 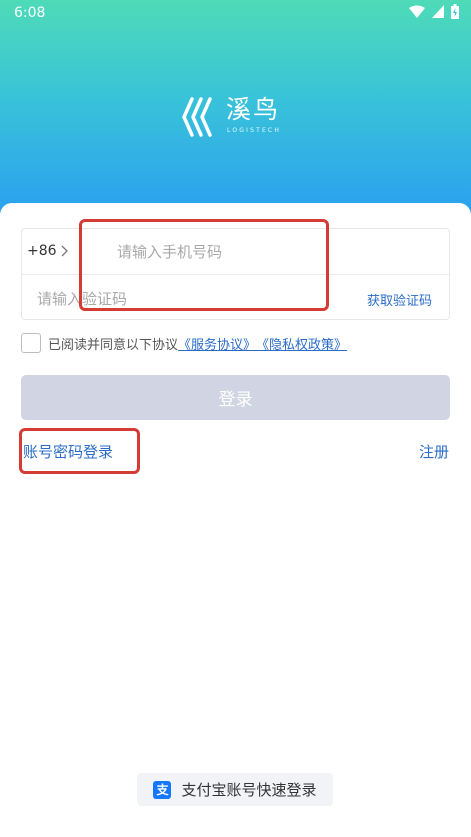 What do you see at coordinates (434, 451) in the screenshot?
I see `register-link: 注册` at bounding box center [434, 451].